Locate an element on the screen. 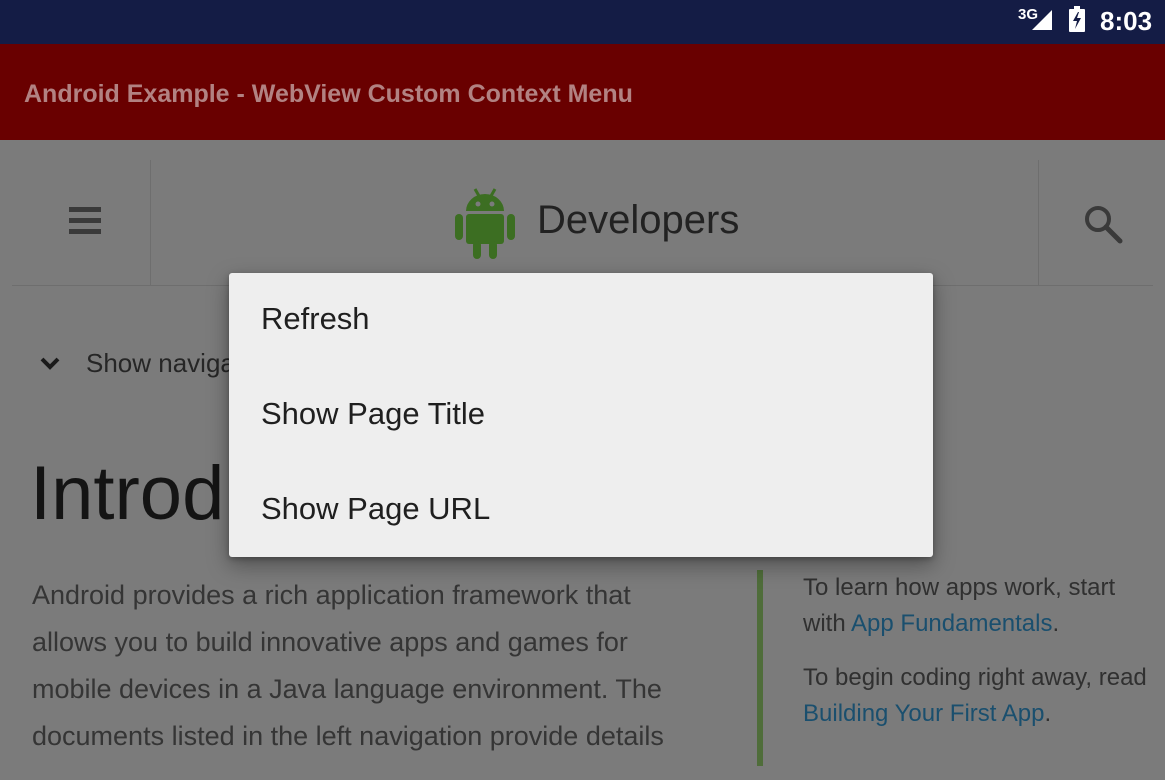 The image size is (1165, 780). menu-item-show-page-url: Show Page URL is located at coordinates (581, 510).